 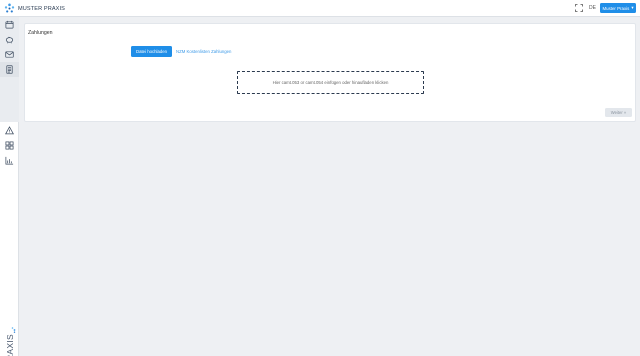 I want to click on nzm-cost-list-link: NZM Kostenlisten Zahlungen, so click(x=203, y=51).